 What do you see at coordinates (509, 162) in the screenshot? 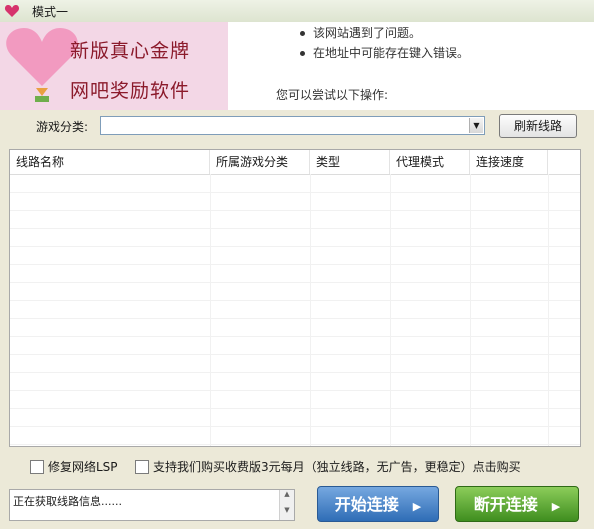
I see `column-header: 连接速度` at bounding box center [509, 162].